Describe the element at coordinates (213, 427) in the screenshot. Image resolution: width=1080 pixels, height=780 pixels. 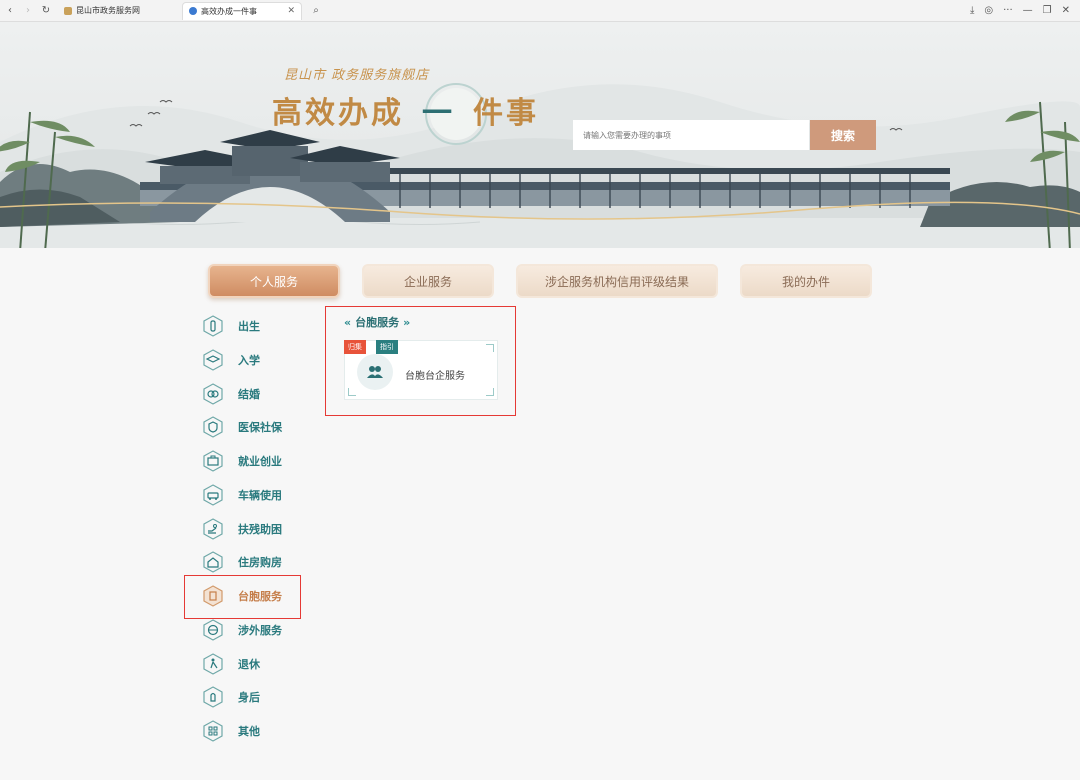
I see `shield-icon` at that location.